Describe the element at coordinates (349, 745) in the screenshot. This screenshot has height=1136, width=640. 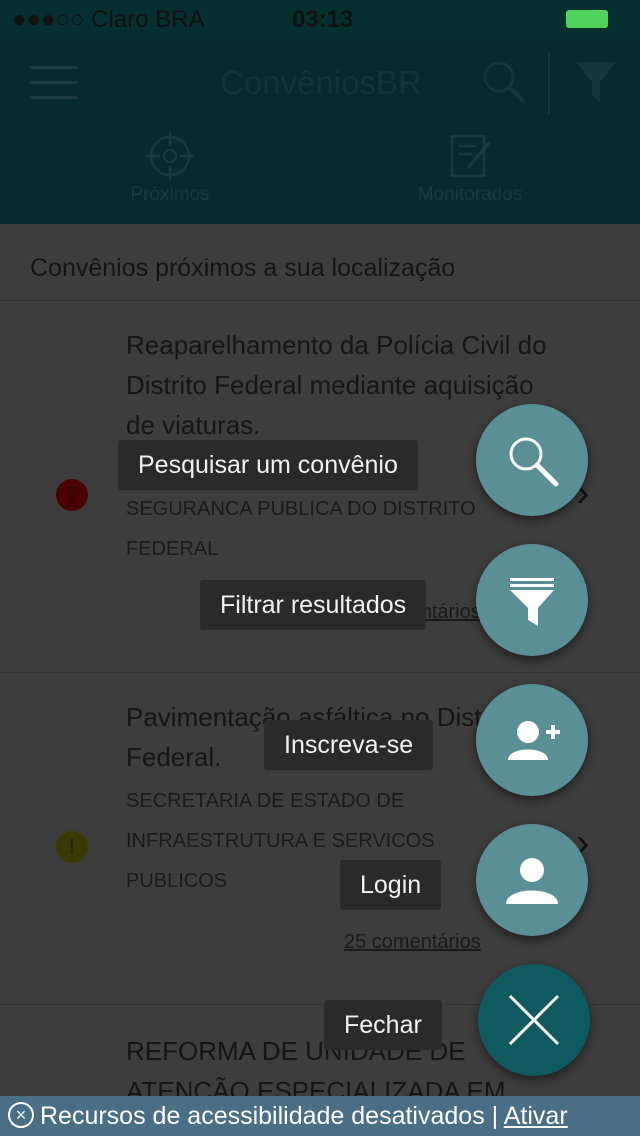
I see `signup-label: Inscreva-se` at that location.